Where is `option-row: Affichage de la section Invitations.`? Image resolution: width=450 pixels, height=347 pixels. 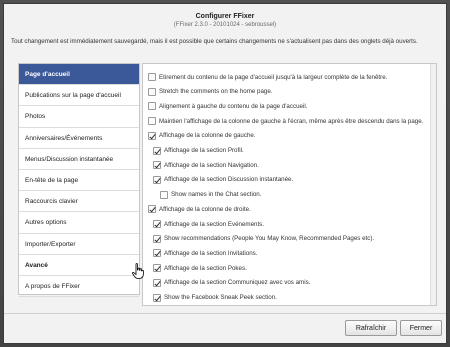
option-row: Affichage de la section Invitations. is located at coordinates (205, 253).